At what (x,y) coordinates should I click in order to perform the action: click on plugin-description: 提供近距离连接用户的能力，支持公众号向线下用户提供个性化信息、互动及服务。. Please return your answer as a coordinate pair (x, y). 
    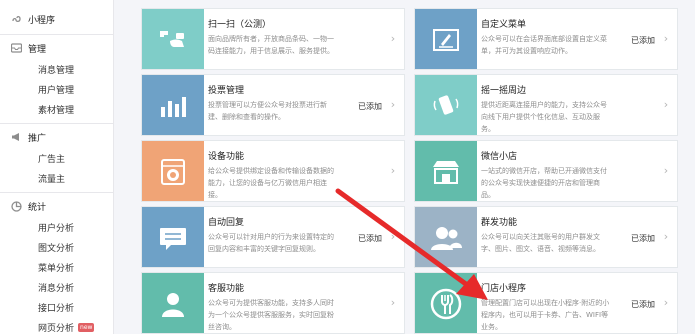
    Looking at the image, I should click on (544, 117).